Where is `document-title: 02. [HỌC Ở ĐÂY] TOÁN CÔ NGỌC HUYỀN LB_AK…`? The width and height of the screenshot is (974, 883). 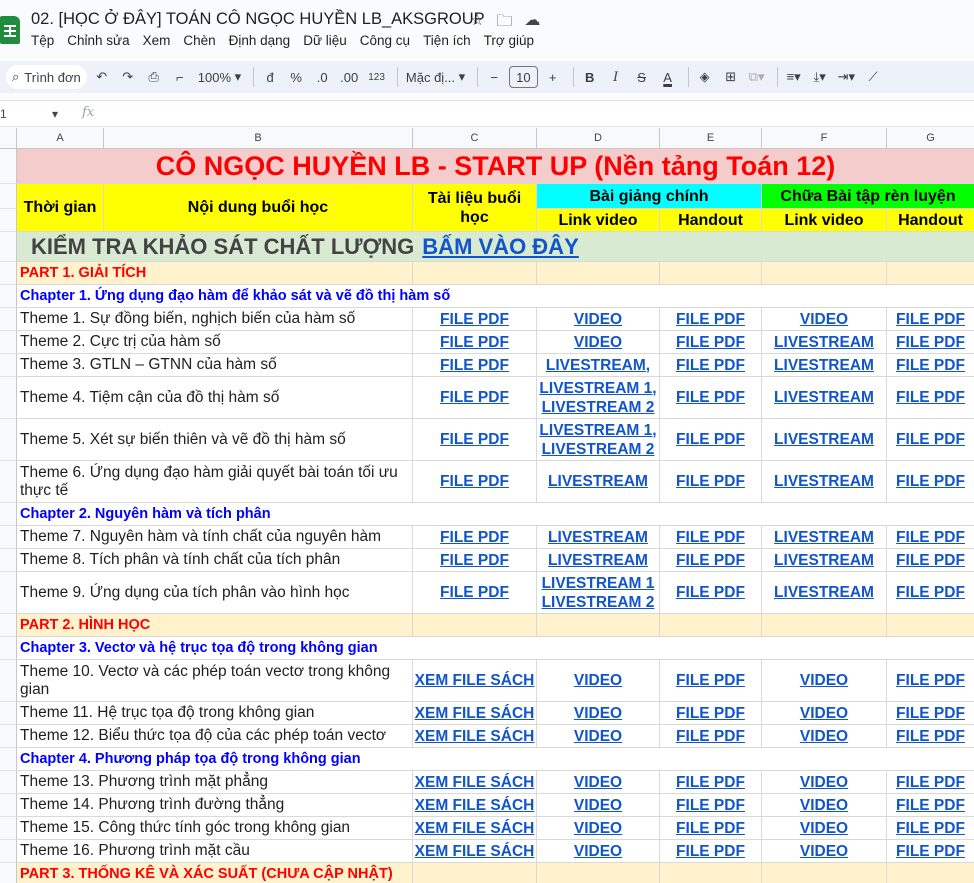 document-title: 02. [HỌC Ở ĐÂY] TOÁN CÔ NGỌC HUYỀN LB_AK… is located at coordinates (258, 19).